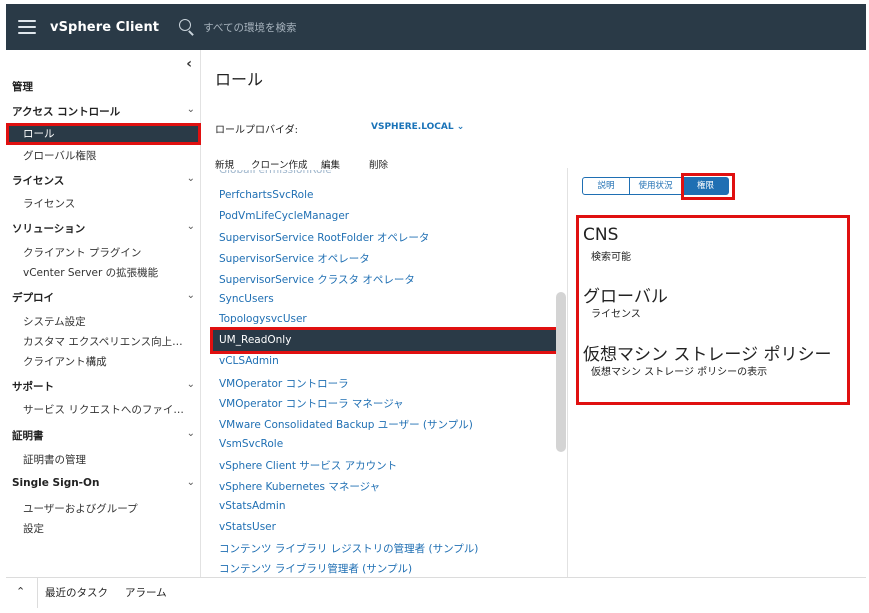  Describe the element at coordinates (252, 506) in the screenshot. I see `role-list-item: vStatsAdmin` at that location.